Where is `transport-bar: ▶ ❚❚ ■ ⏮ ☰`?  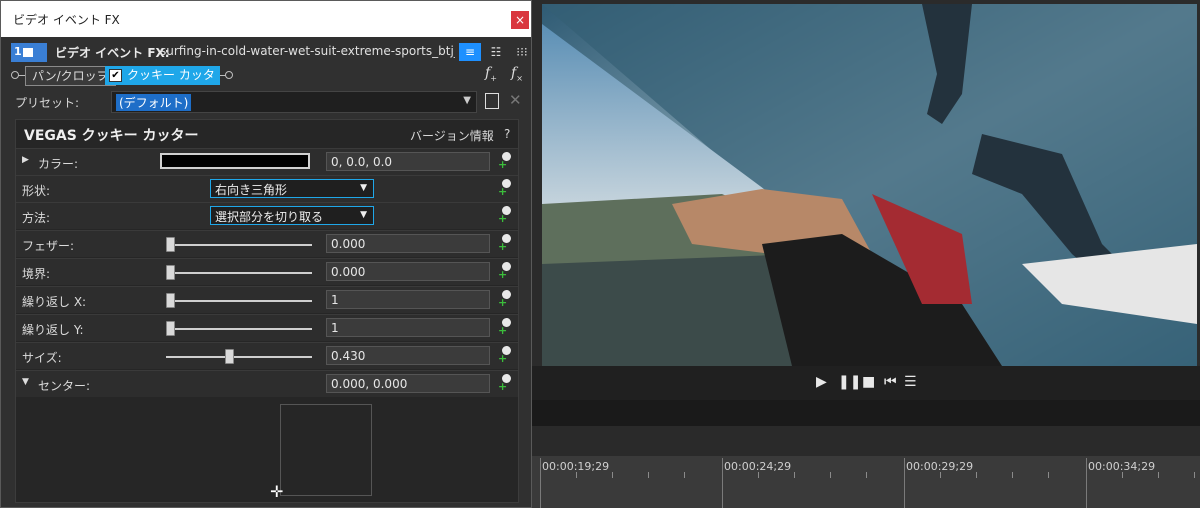 transport-bar: ▶ ❚❚ ■ ⏮ ☰ is located at coordinates (866, 383).